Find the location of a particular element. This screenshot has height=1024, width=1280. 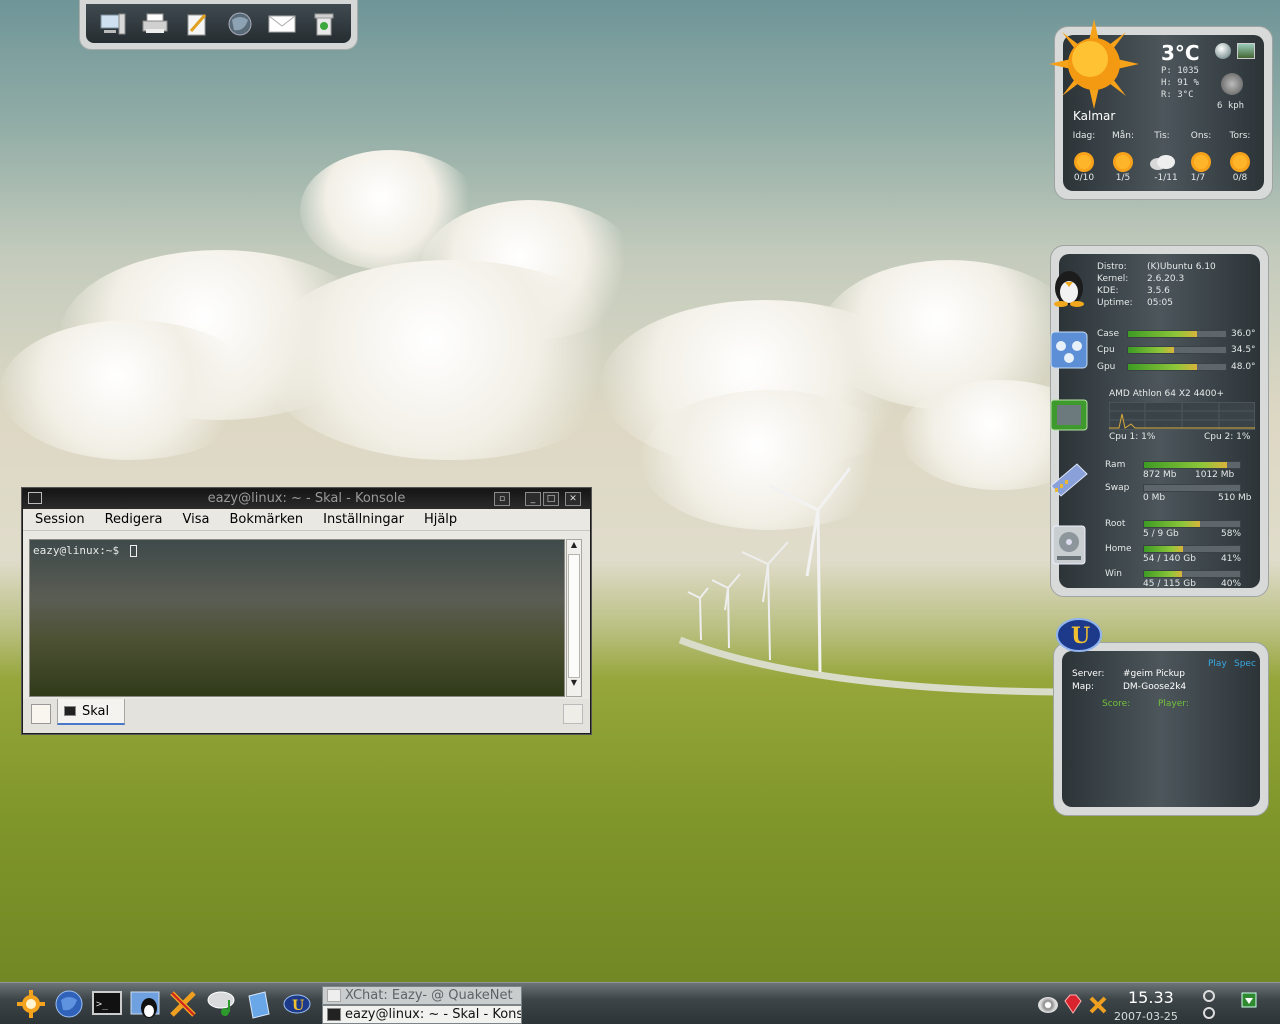

maximize-button: □ is located at coordinates (551, 499).